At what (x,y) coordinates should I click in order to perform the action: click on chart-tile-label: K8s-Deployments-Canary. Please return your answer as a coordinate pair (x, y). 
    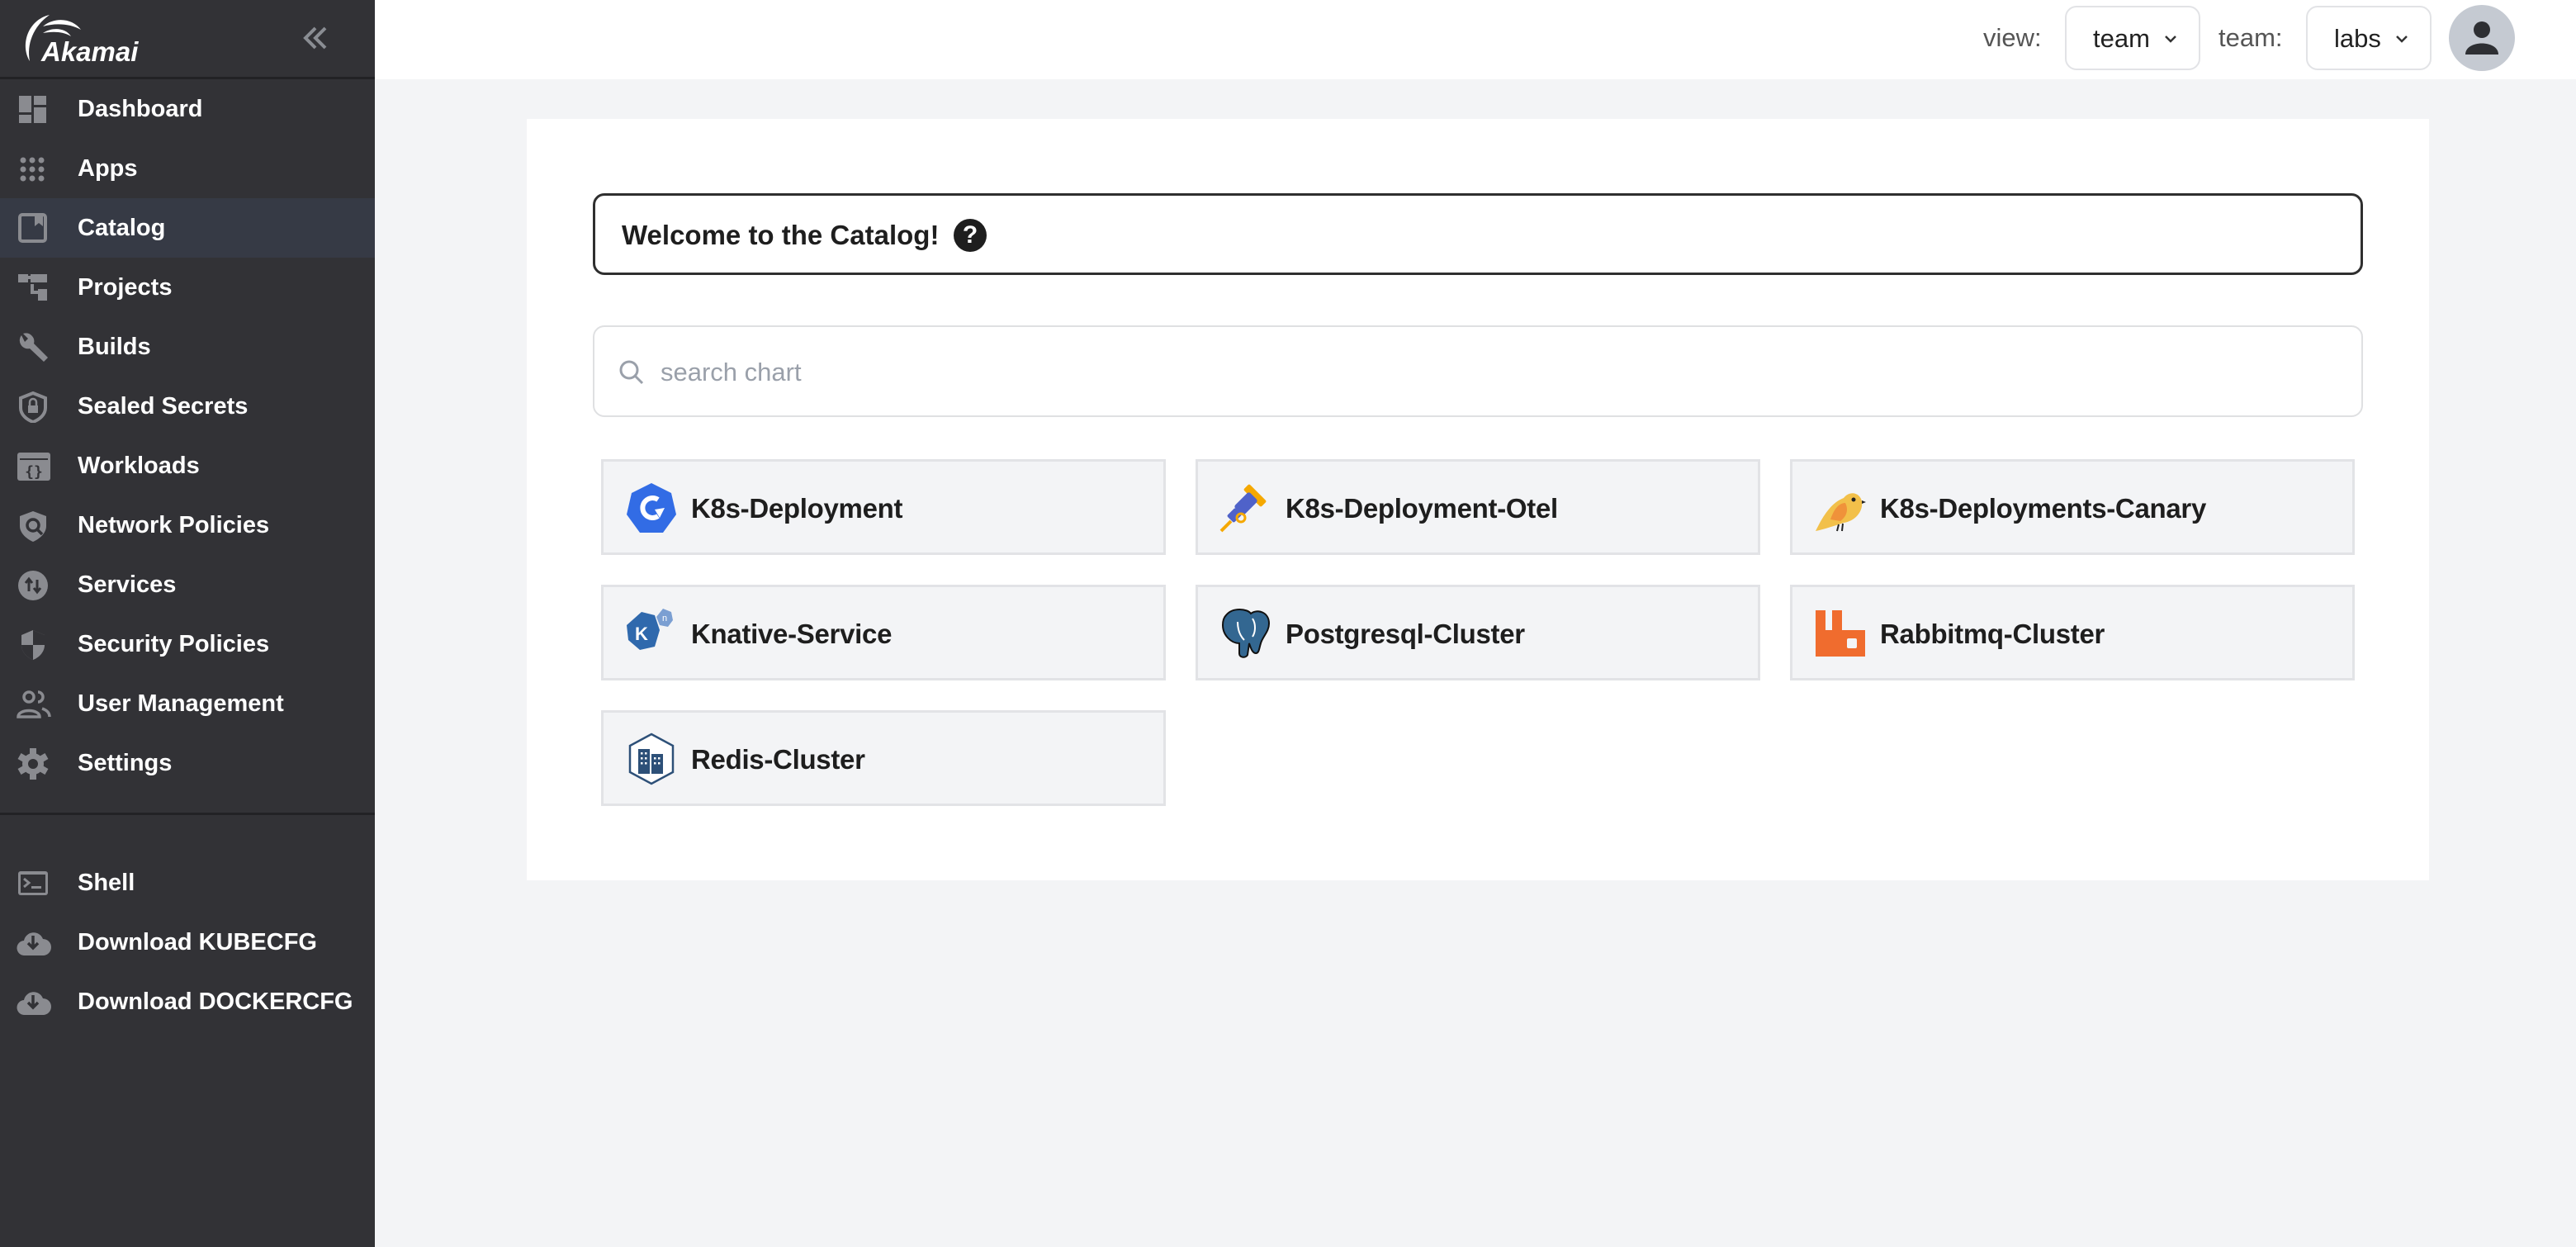
    Looking at the image, I should click on (2043, 508).